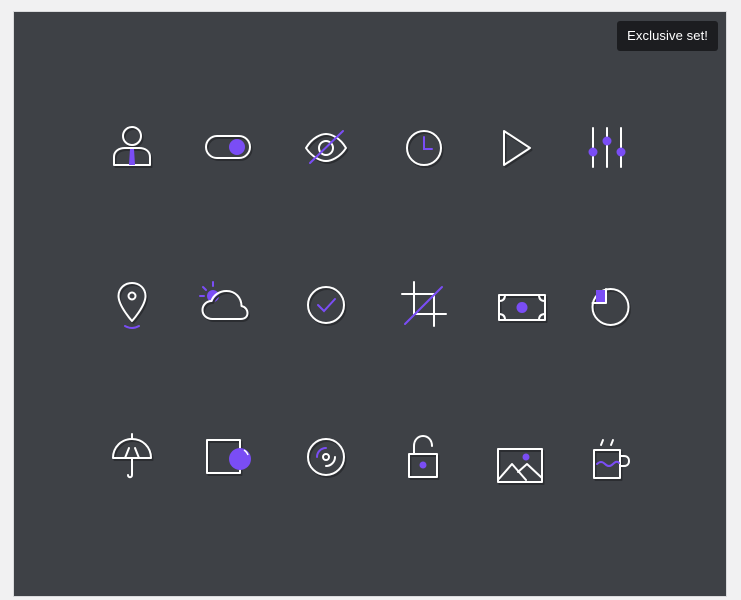 Image resolution: width=741 pixels, height=600 pixels. What do you see at coordinates (424, 454) in the screenshot?
I see `unlock-icon` at bounding box center [424, 454].